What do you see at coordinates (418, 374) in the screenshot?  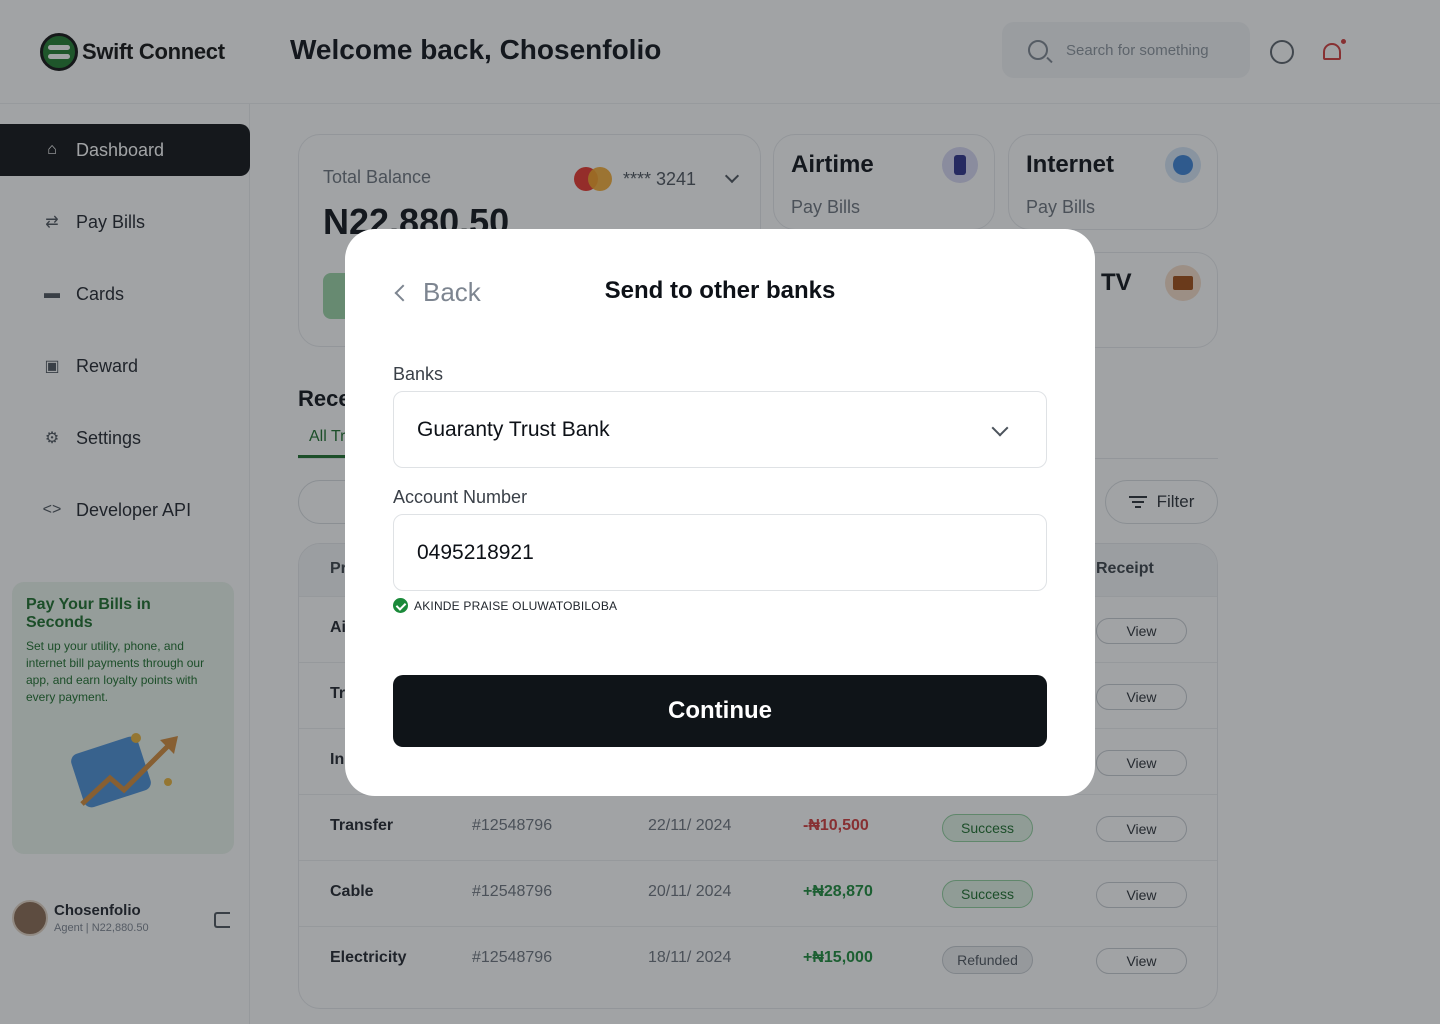 I see `banks-label: Banks` at bounding box center [418, 374].